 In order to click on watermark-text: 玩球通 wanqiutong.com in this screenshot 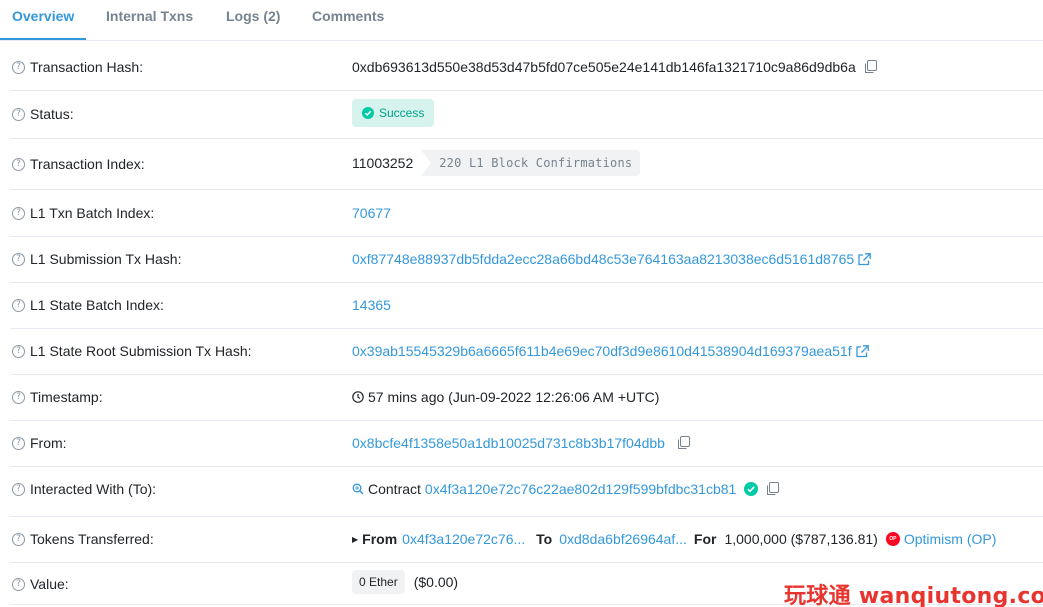, I will do `click(913, 595)`.